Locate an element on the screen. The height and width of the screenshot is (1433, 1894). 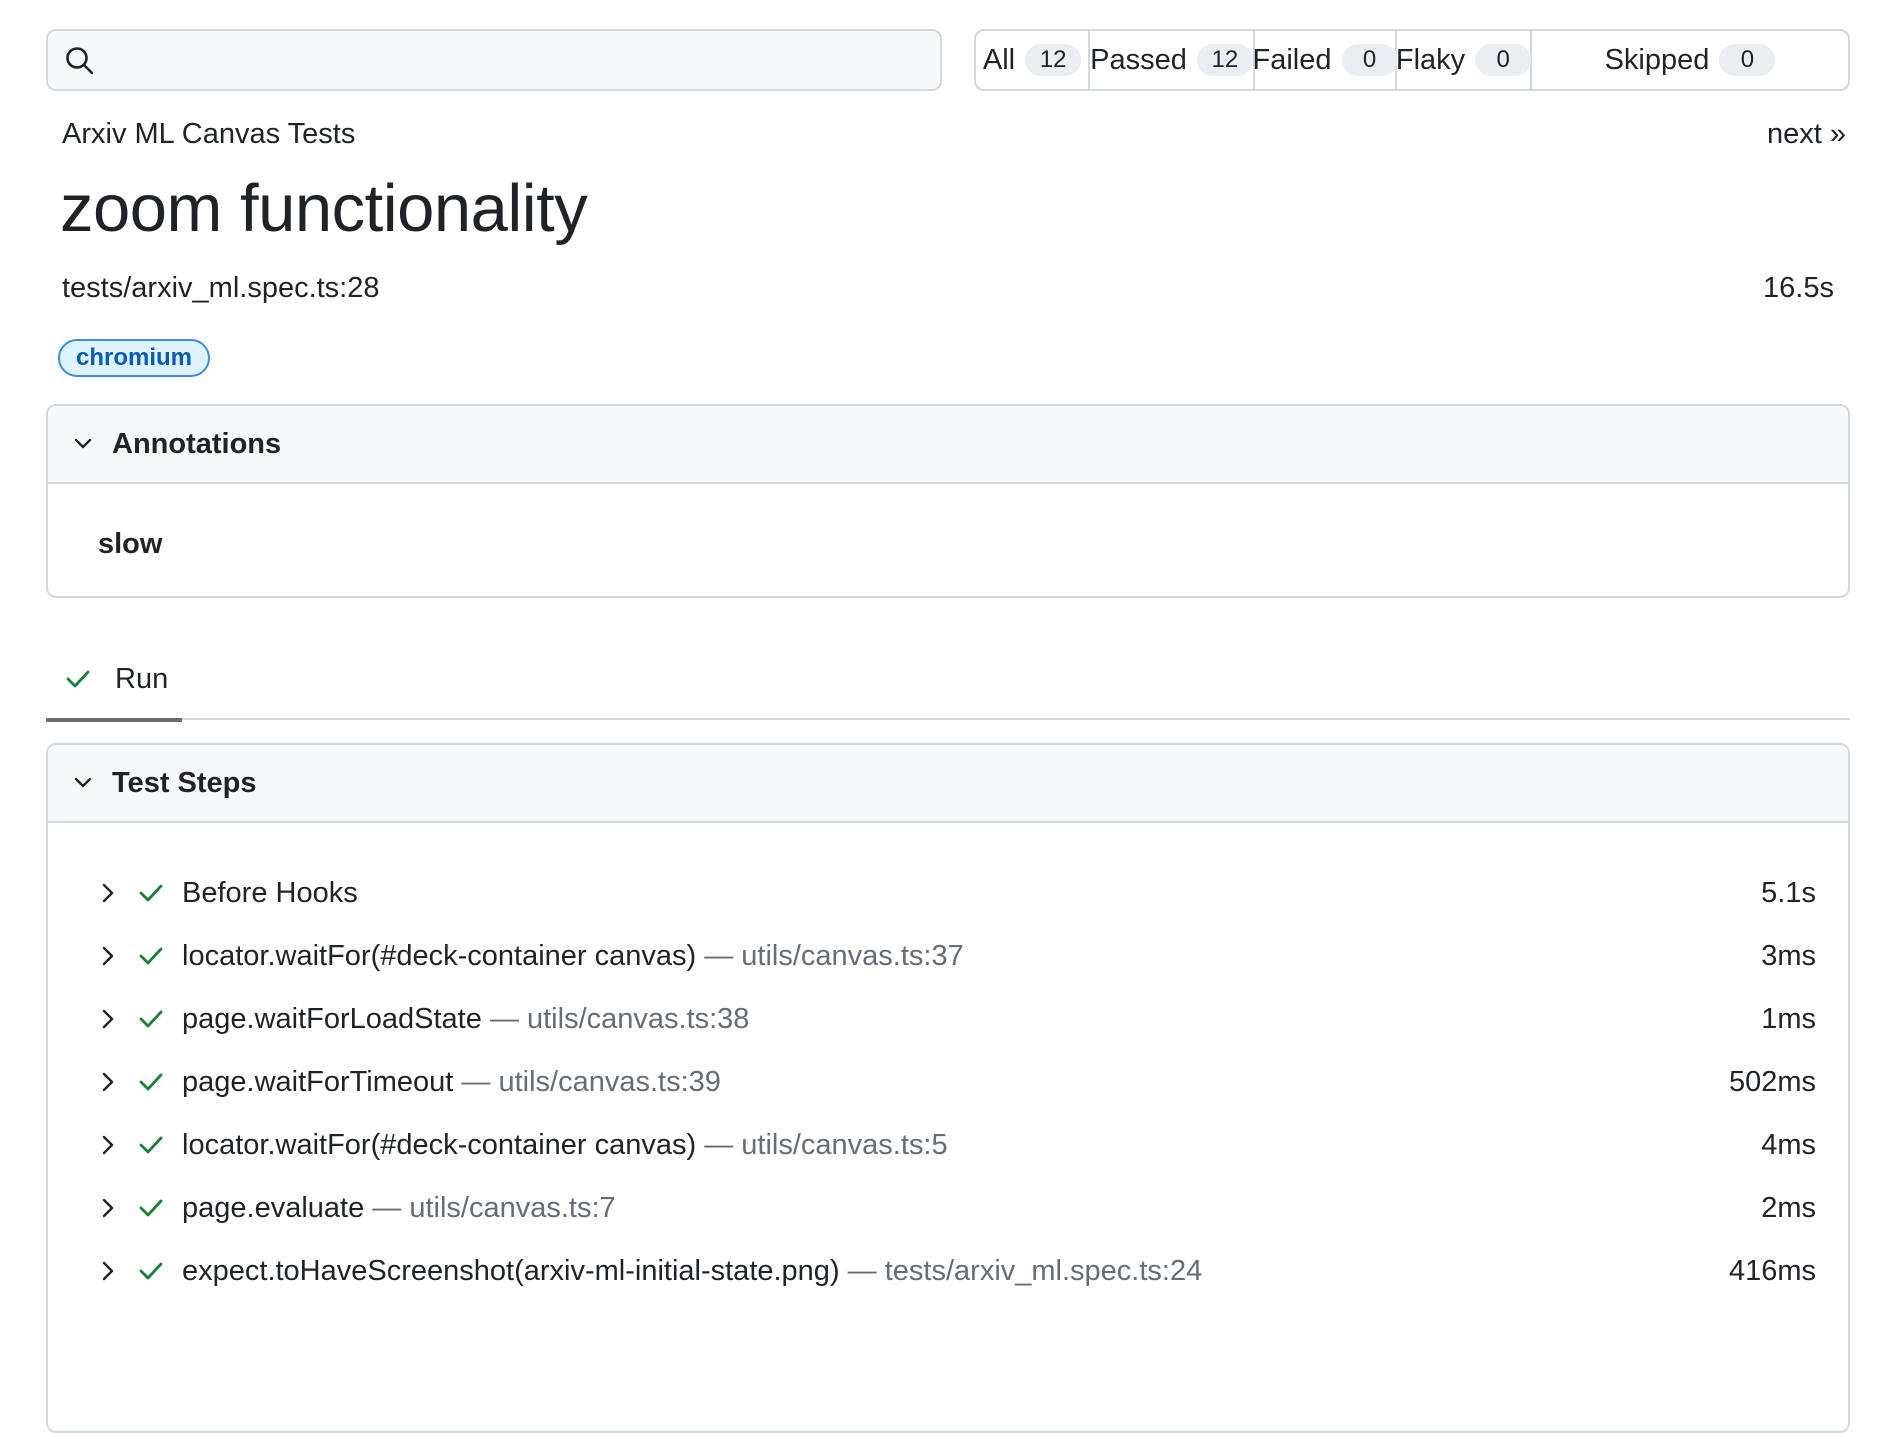
search-bar is located at coordinates (494, 60).